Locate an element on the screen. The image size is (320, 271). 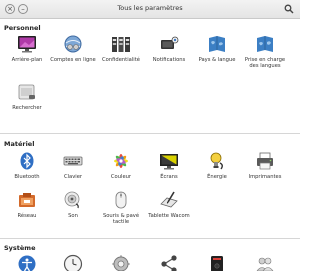
settings-item-notifications: Notifications is located at coordinates (169, 48).